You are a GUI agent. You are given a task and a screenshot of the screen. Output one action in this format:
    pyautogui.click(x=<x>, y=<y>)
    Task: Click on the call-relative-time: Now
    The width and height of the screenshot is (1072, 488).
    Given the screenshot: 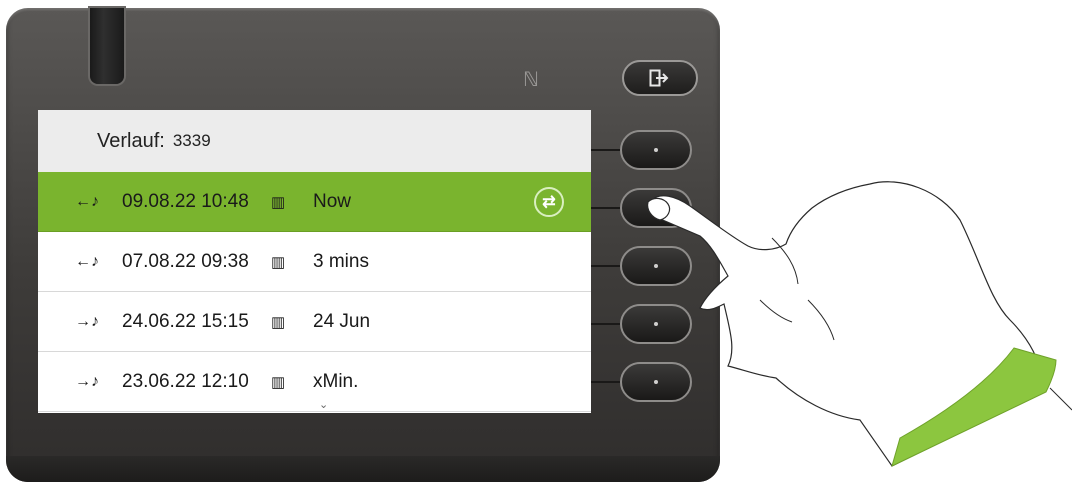 What is the action you would take?
    pyautogui.click(x=332, y=201)
    